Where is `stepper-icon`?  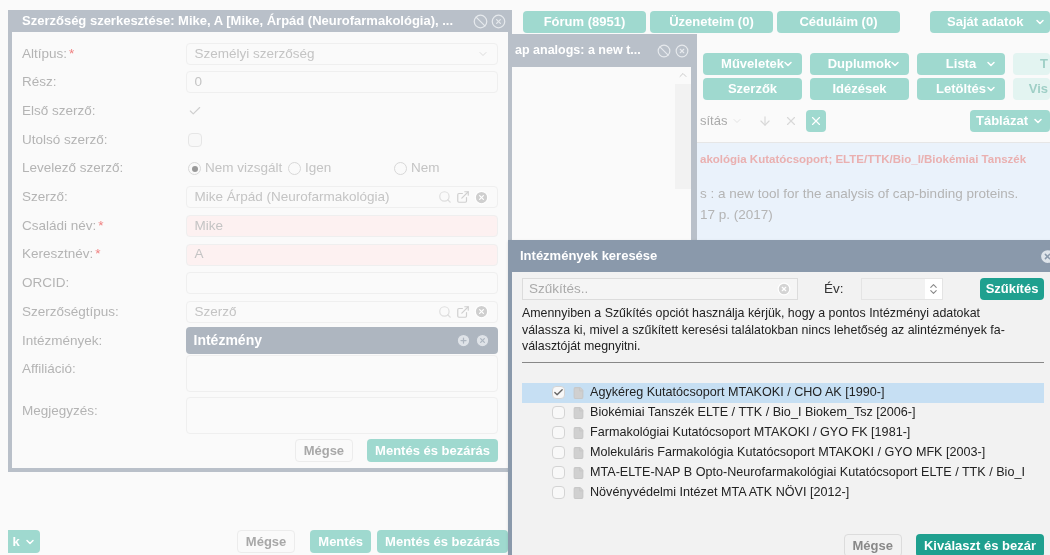 stepper-icon is located at coordinates (933, 289).